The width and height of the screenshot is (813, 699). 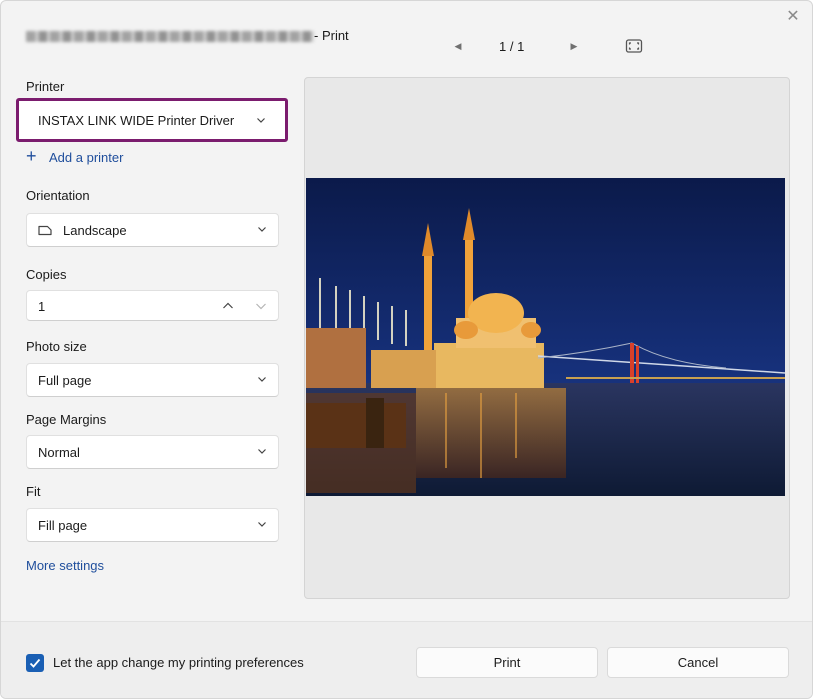 What do you see at coordinates (45, 230) in the screenshot?
I see `landscape-icon` at bounding box center [45, 230].